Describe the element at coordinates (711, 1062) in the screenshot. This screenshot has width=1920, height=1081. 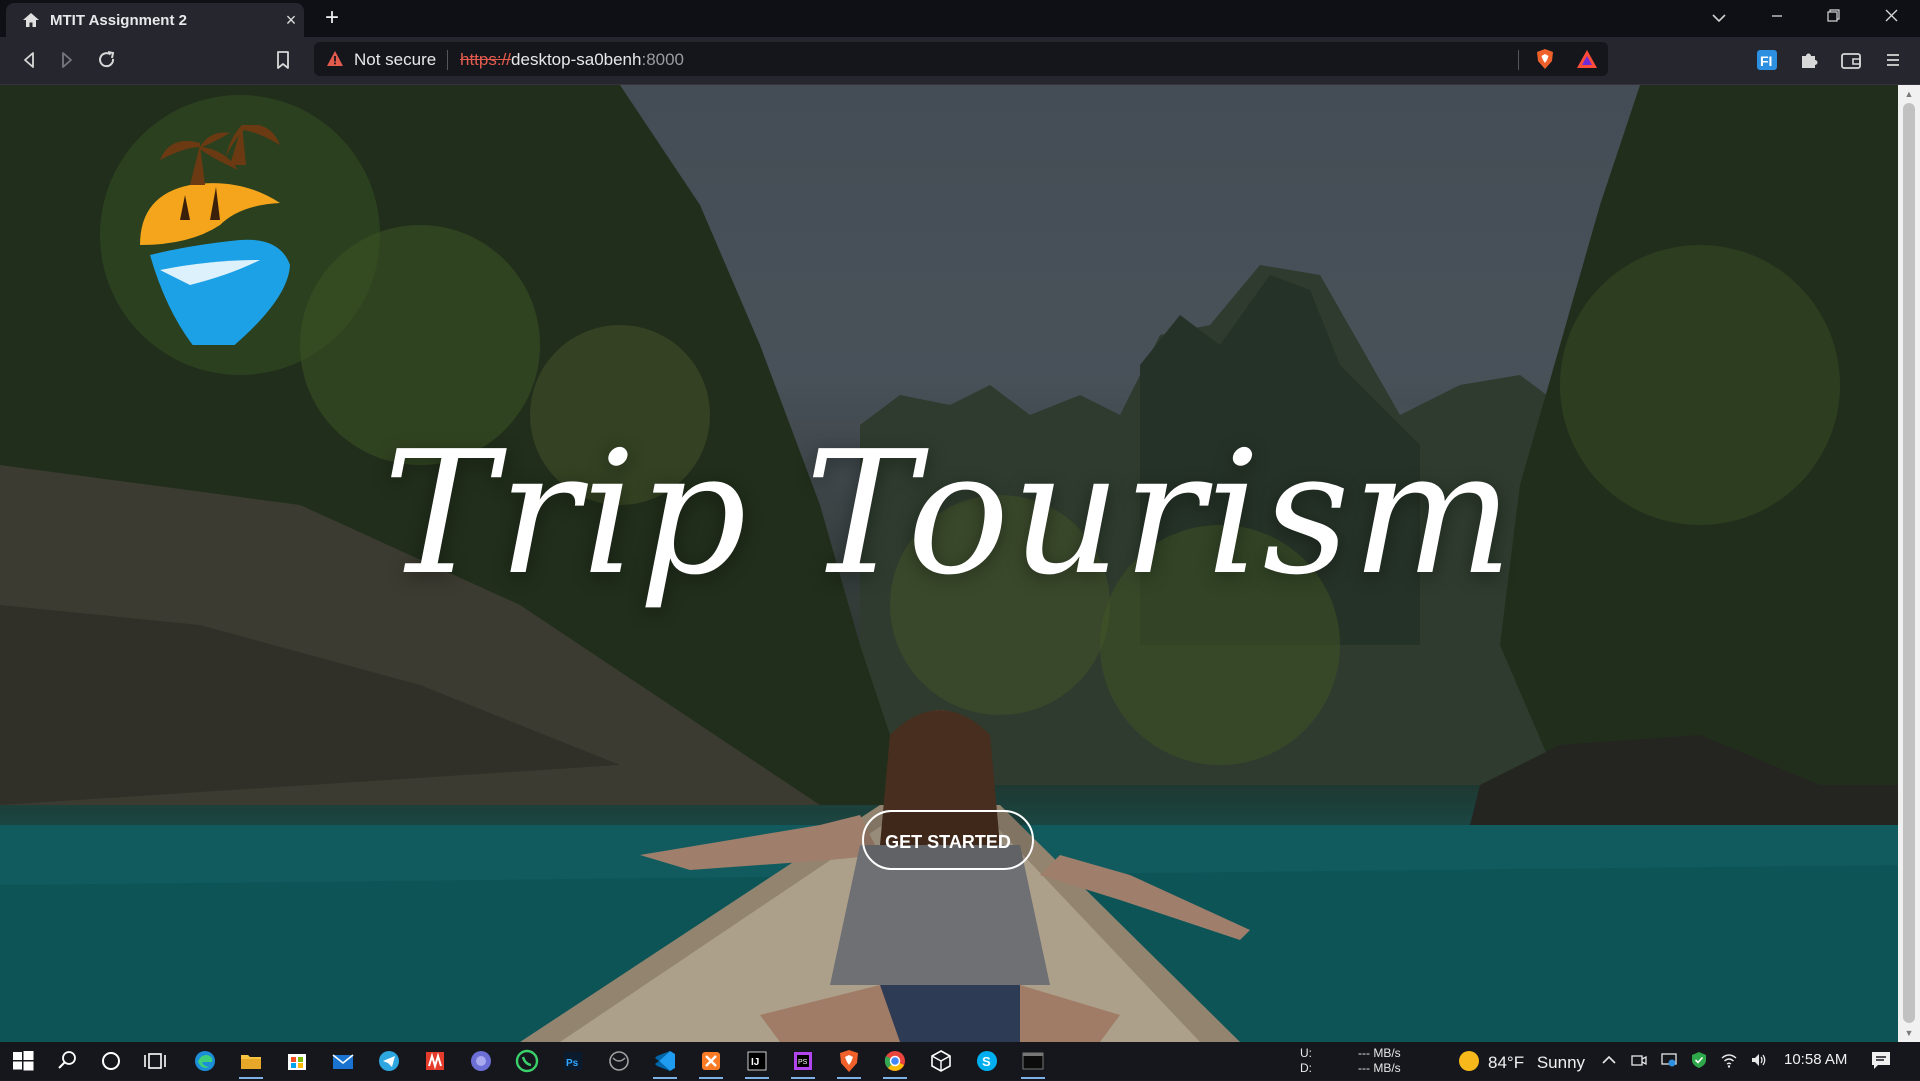
I see `xampp-icon` at that location.